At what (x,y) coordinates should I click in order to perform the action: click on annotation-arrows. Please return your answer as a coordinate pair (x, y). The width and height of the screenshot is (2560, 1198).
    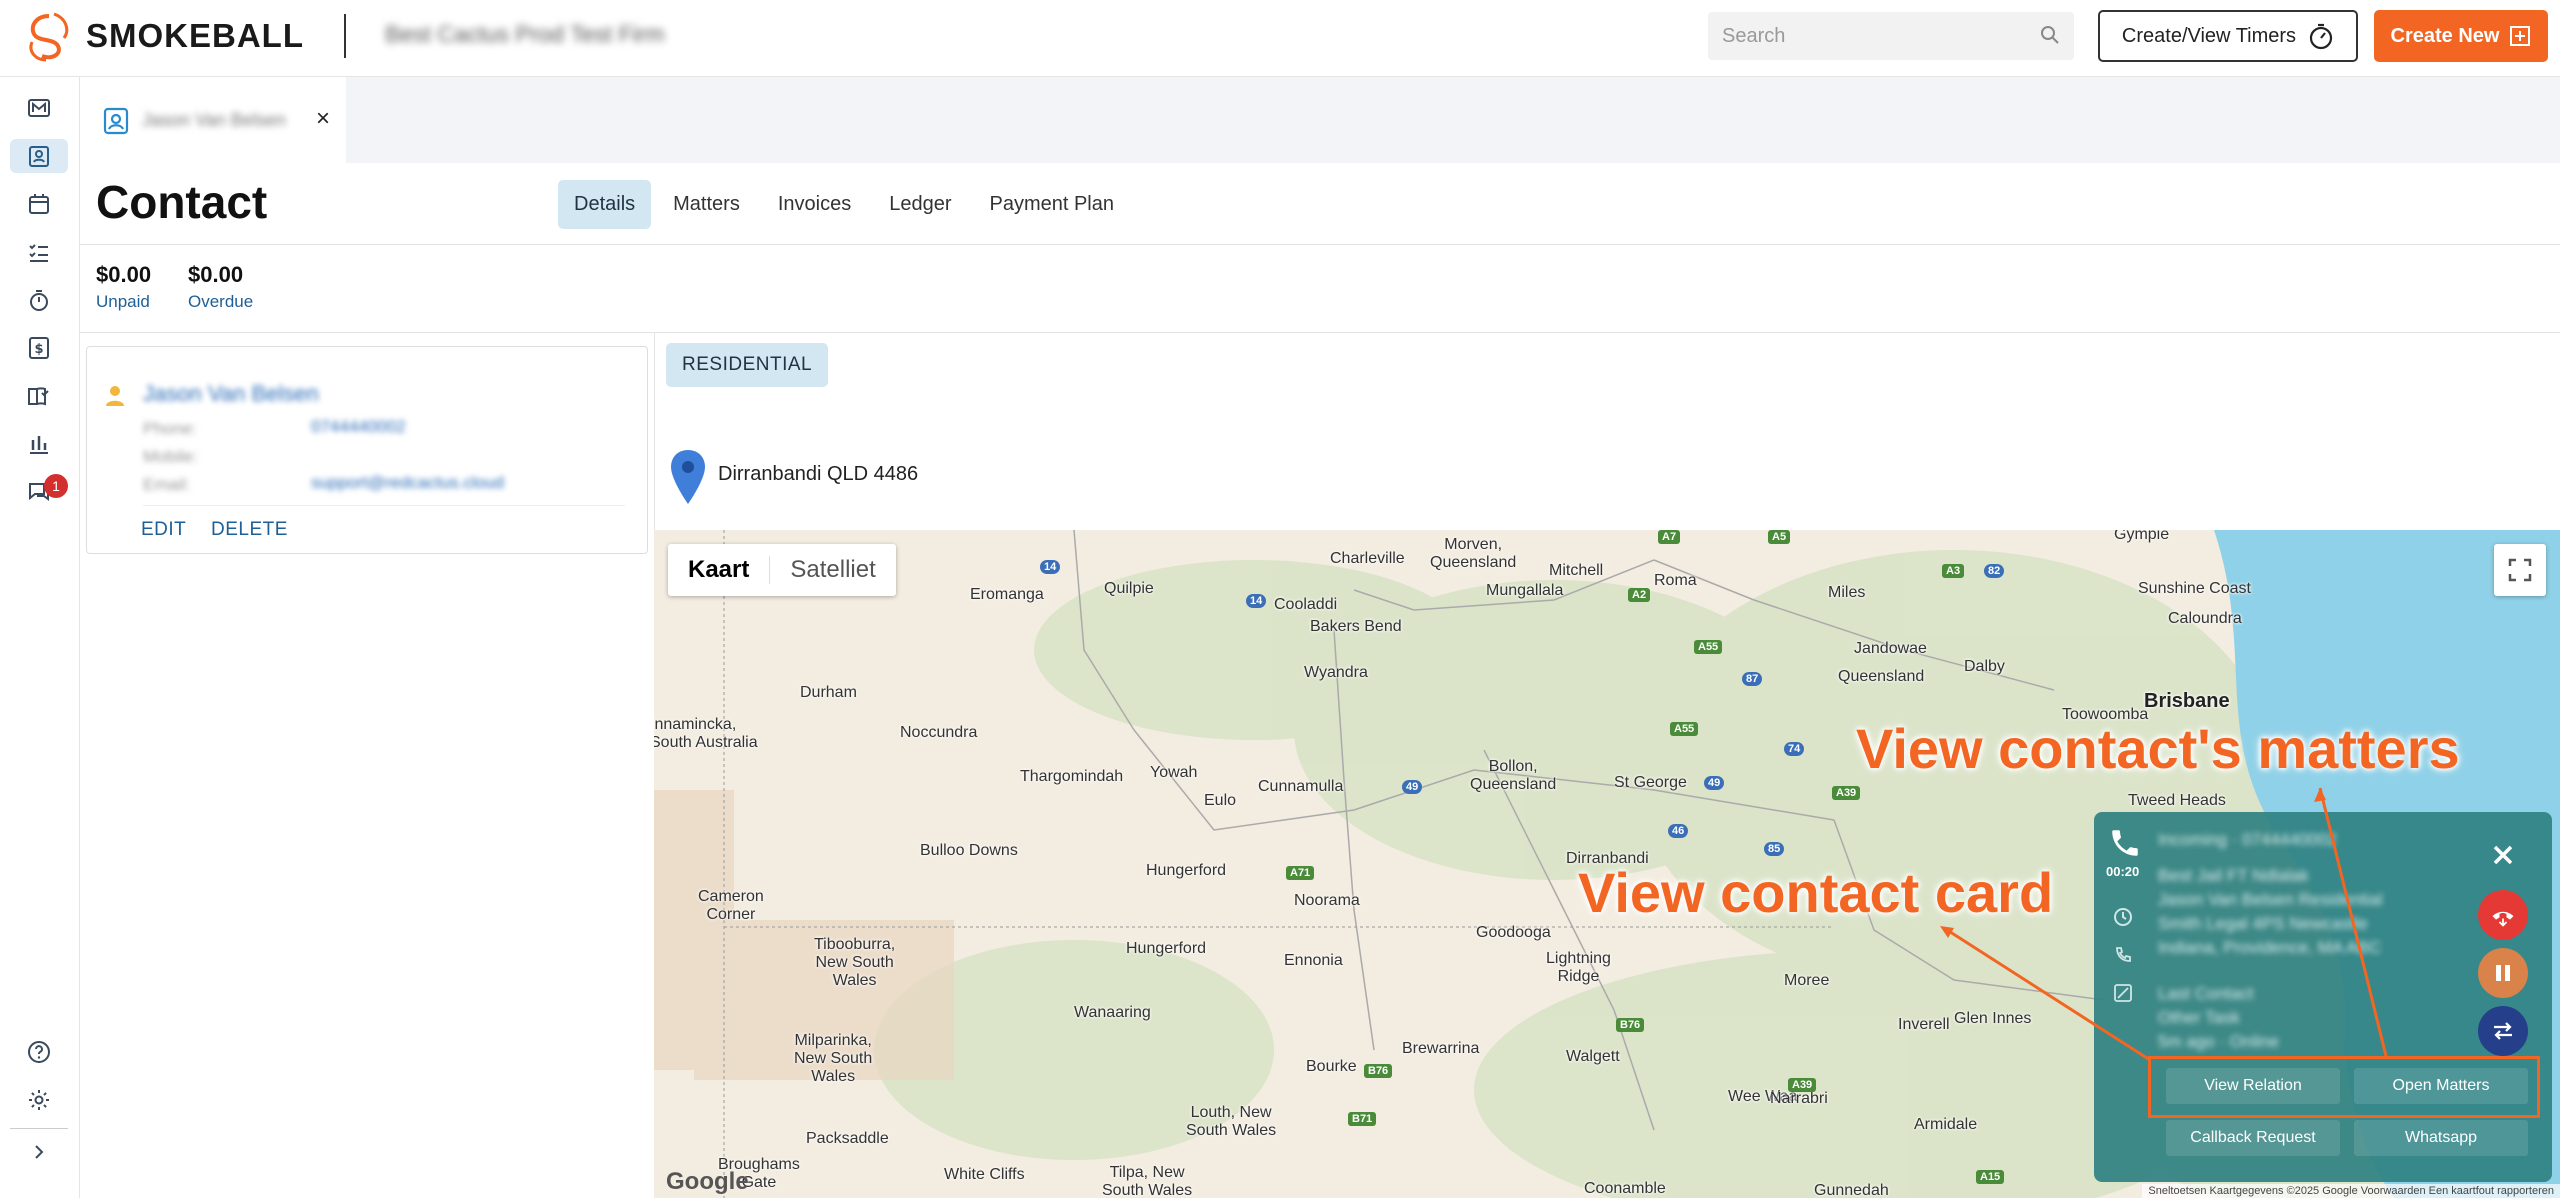
    Looking at the image, I should click on (2164, 924).